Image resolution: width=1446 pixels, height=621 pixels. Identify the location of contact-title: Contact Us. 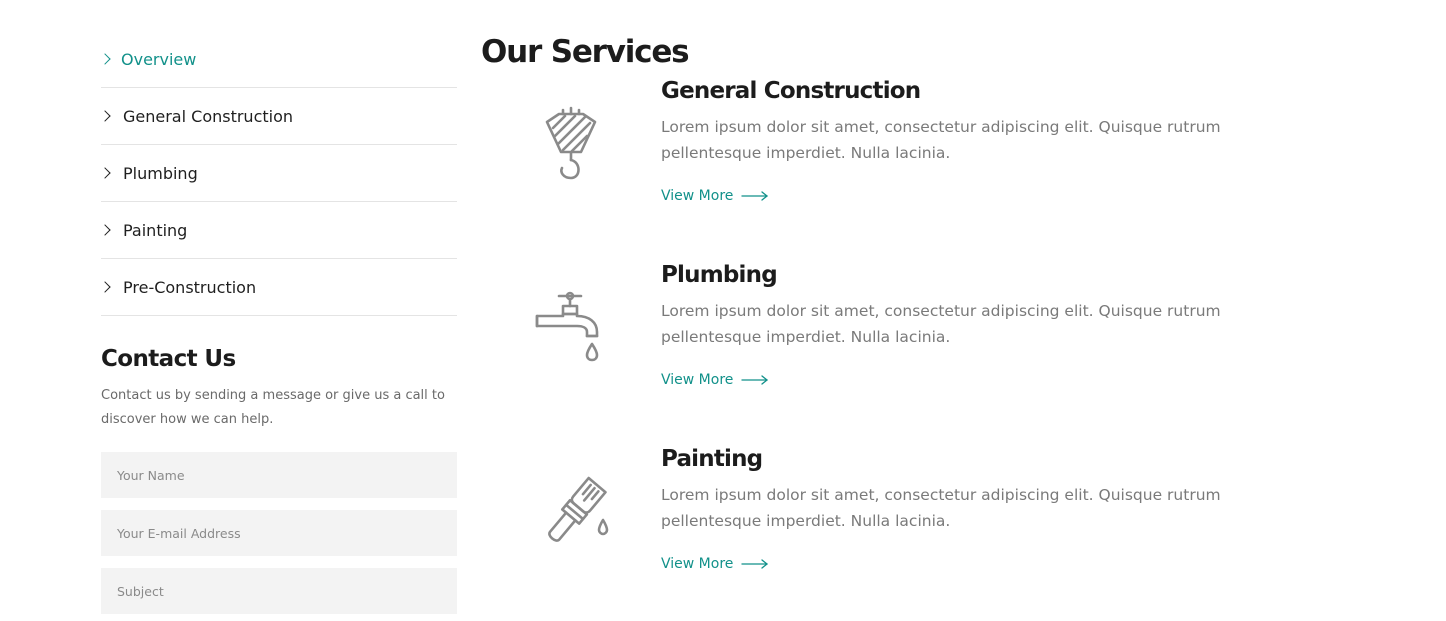
(168, 359).